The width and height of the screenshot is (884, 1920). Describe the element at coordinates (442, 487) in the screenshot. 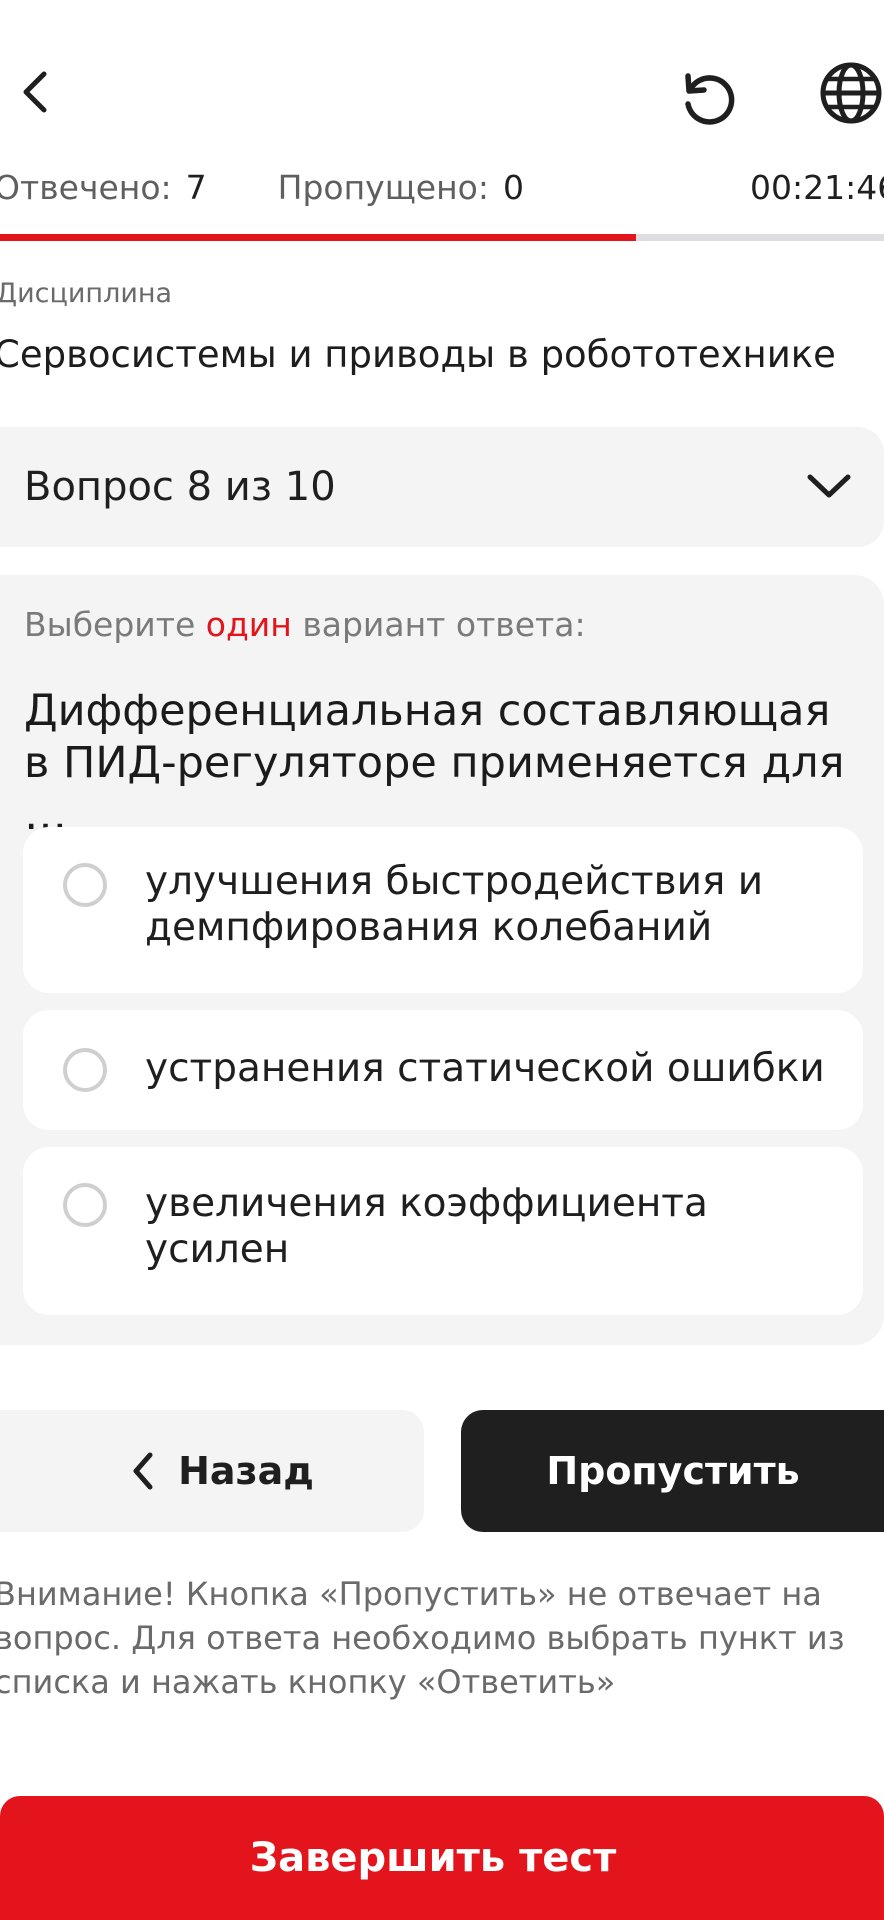

I see `question-selector: Вопрос 8 из 10` at that location.